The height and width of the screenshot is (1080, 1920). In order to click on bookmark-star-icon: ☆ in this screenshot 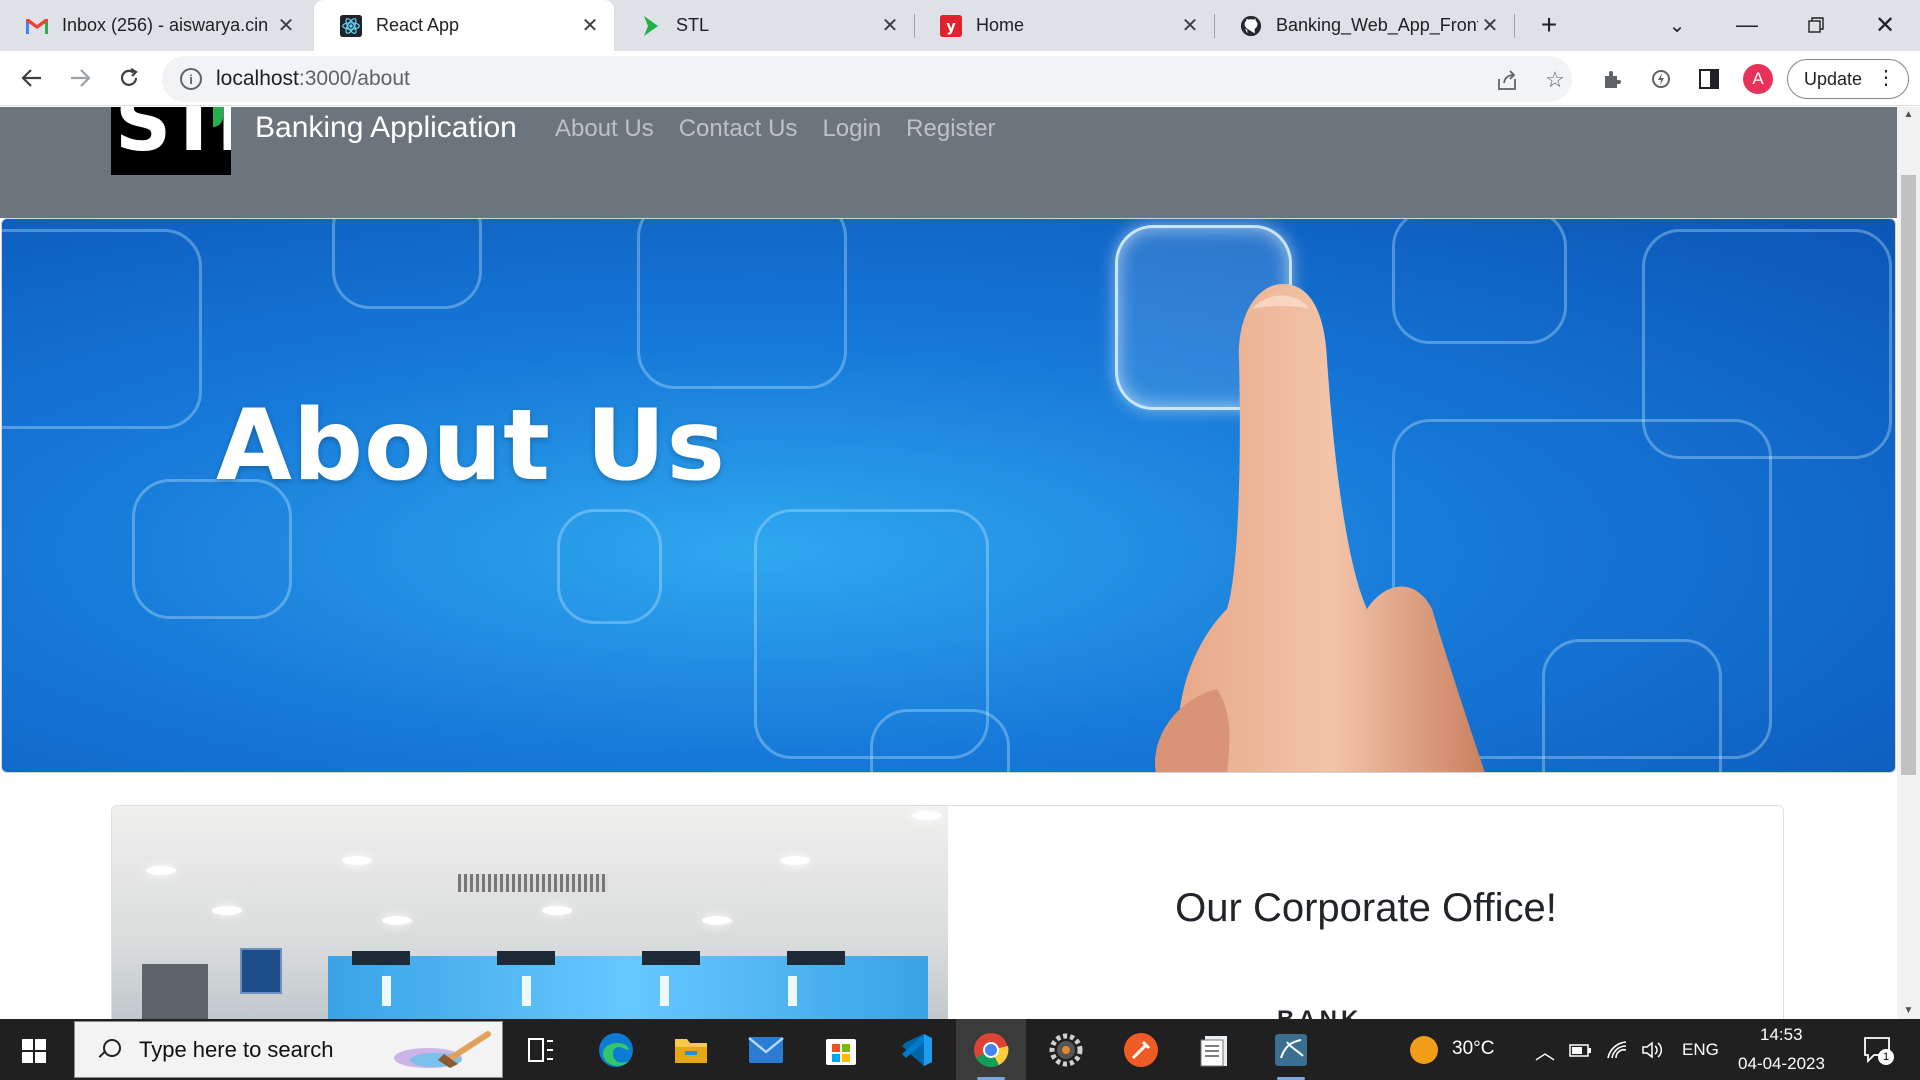, I will do `click(1555, 80)`.